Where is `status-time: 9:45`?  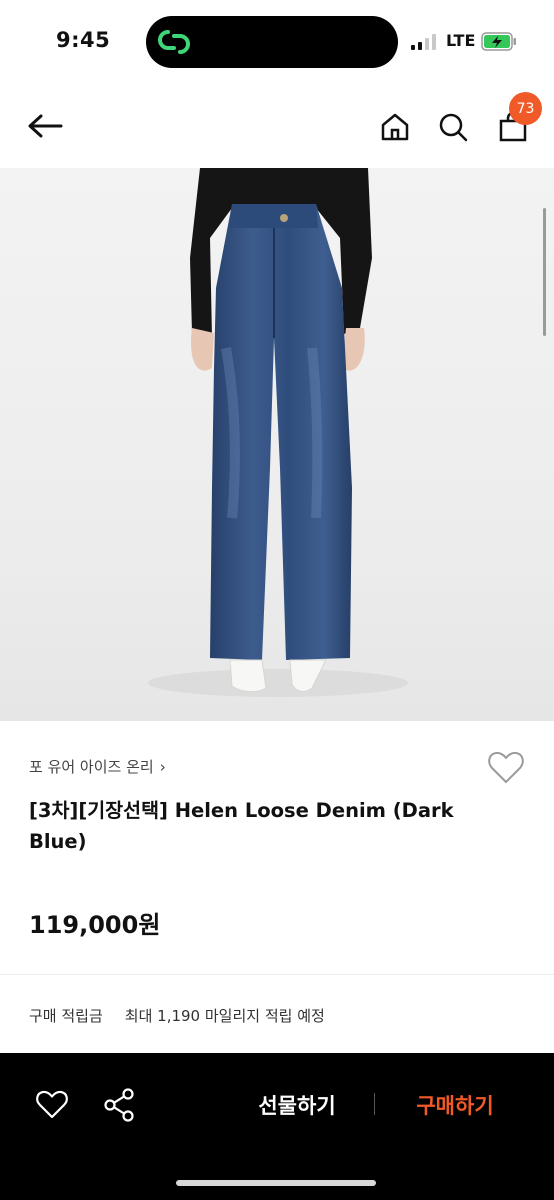 status-time: 9:45 is located at coordinates (83, 40).